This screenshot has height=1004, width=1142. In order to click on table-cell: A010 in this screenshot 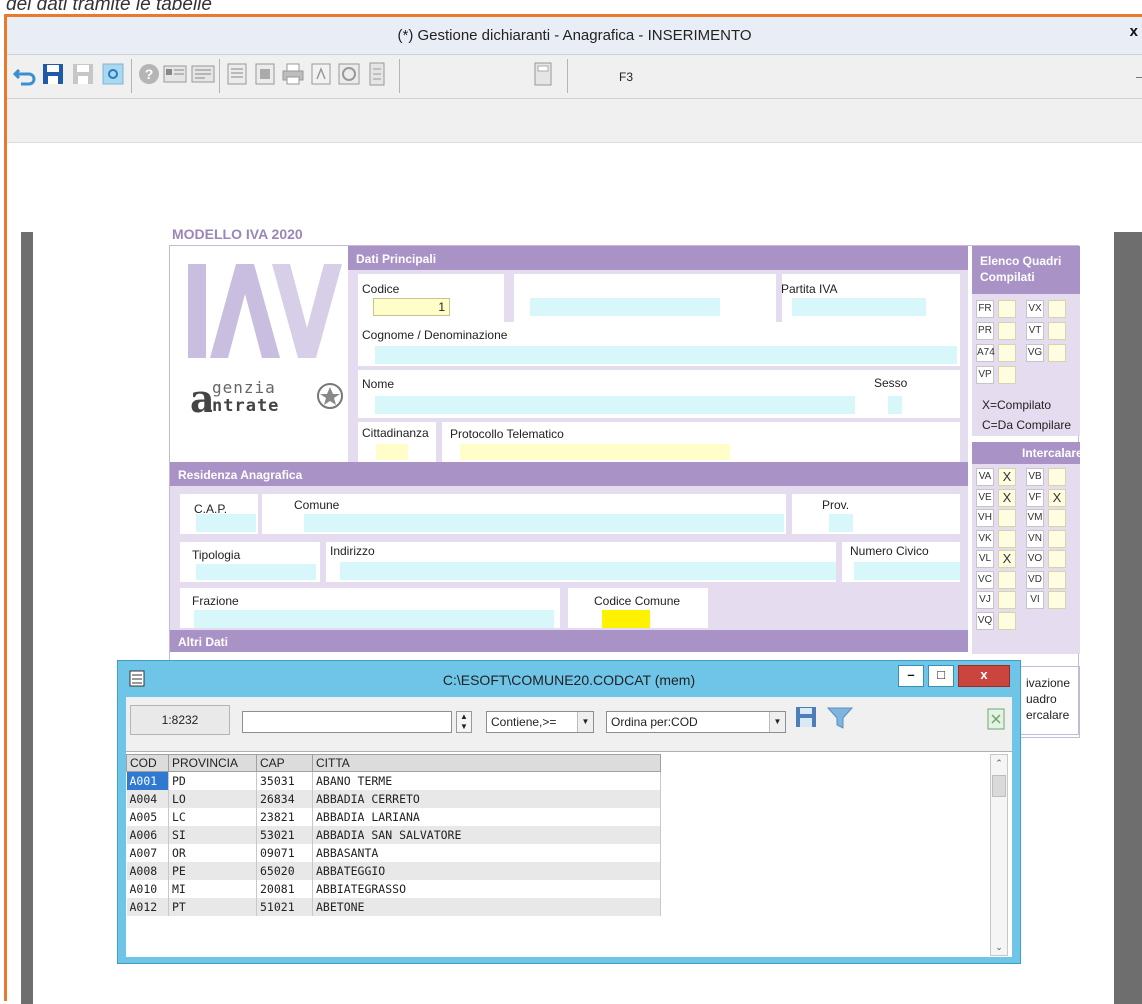, I will do `click(147, 888)`.